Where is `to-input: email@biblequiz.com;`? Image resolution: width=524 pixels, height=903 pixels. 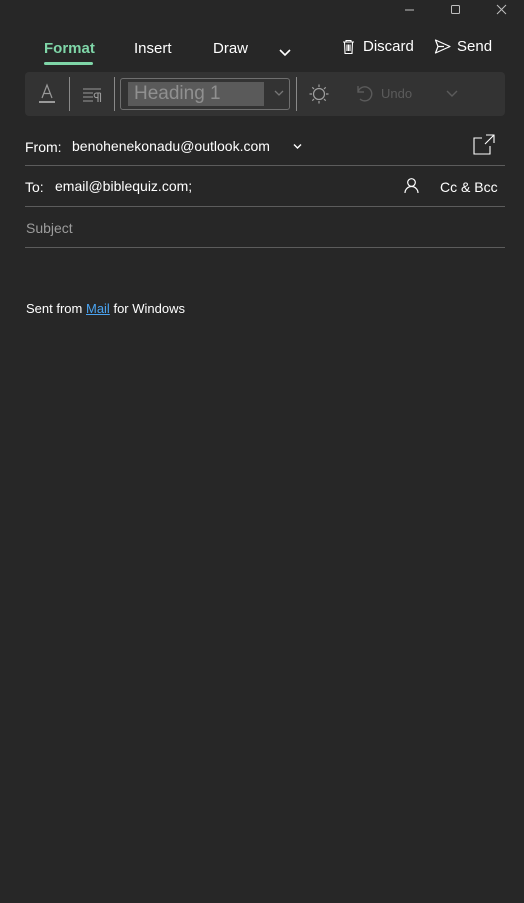
to-input: email@biblequiz.com; is located at coordinates (123, 186).